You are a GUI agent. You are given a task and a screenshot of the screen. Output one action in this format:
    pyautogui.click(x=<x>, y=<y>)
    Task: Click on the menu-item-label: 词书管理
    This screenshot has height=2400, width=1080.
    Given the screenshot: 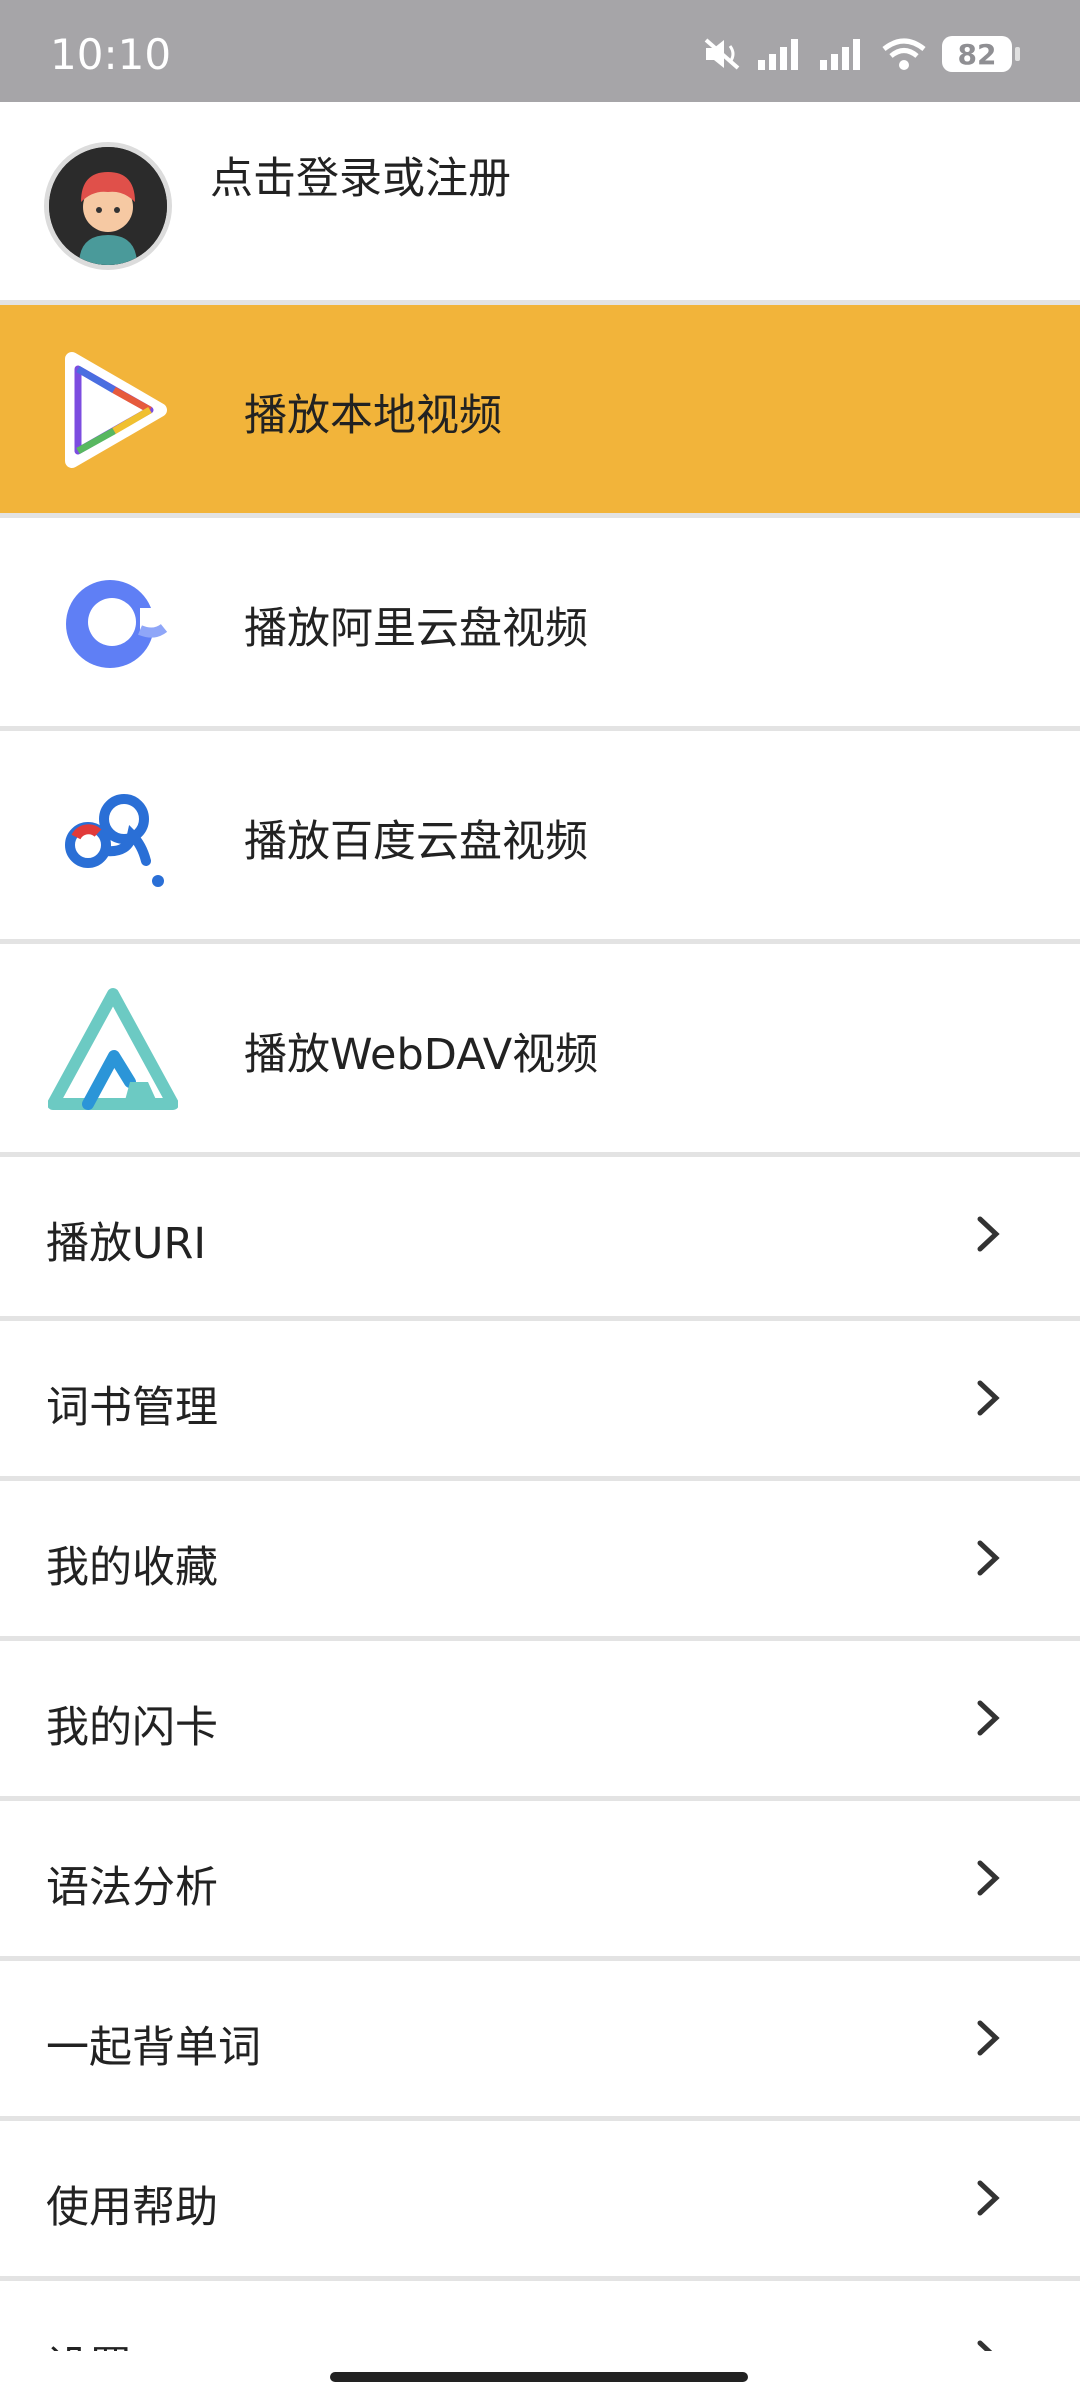 What is the action you would take?
    pyautogui.click(x=132, y=1408)
    